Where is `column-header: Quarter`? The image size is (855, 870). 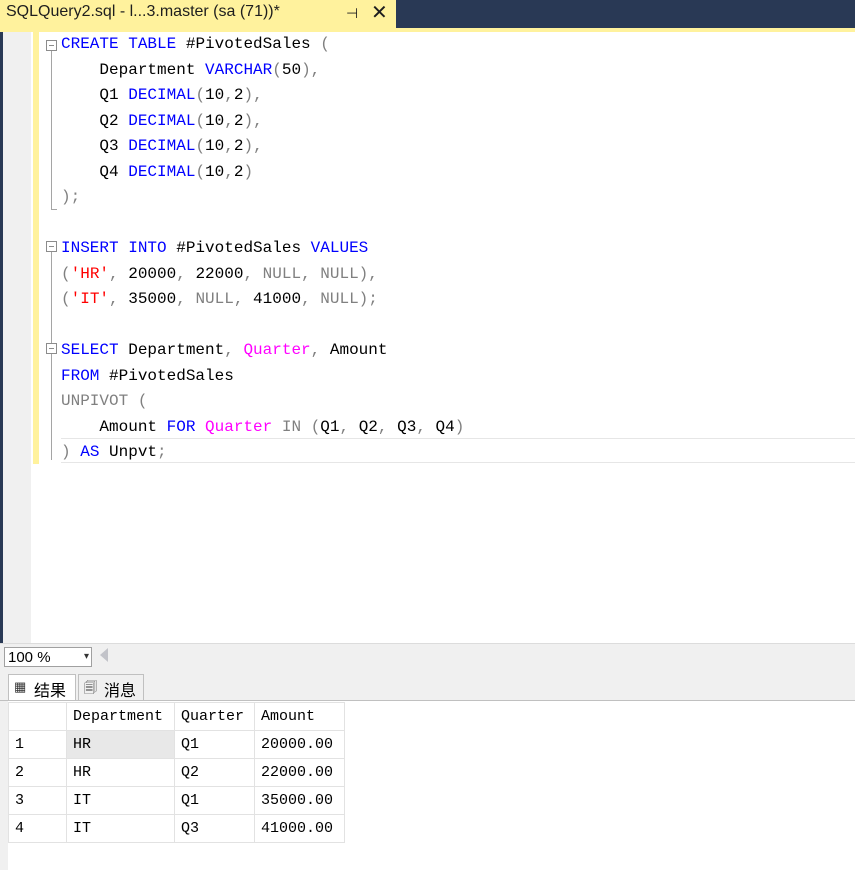
column-header: Quarter is located at coordinates (214, 716).